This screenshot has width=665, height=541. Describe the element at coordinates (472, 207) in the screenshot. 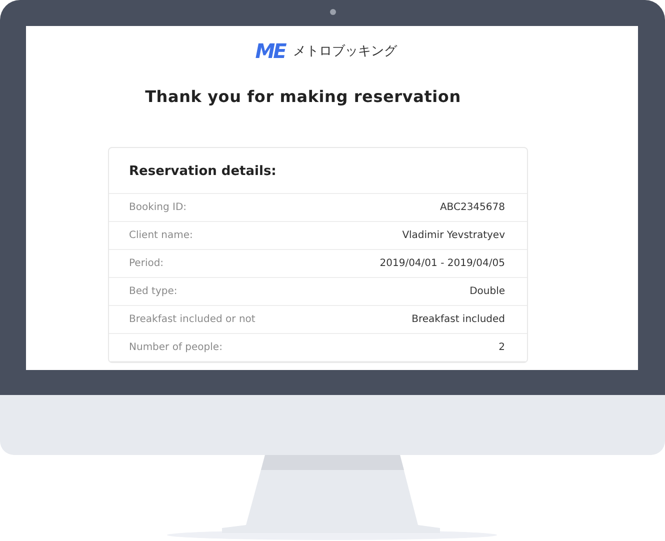

I see `detail-value: ABC2345678` at that location.